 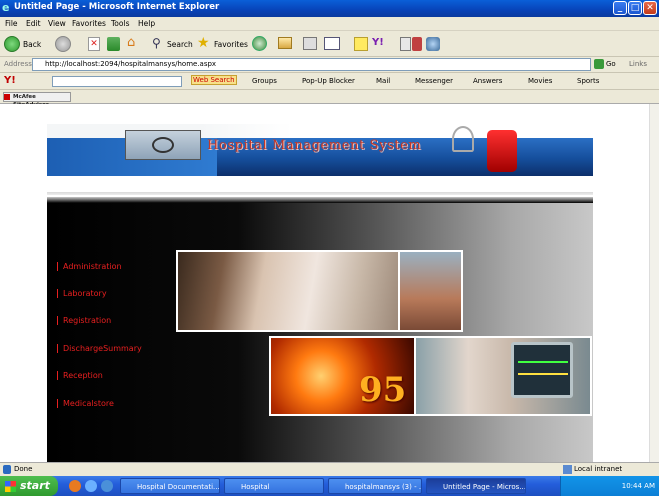 What do you see at coordinates (487, 81) in the screenshot?
I see `answers-button: Answers` at bounding box center [487, 81].